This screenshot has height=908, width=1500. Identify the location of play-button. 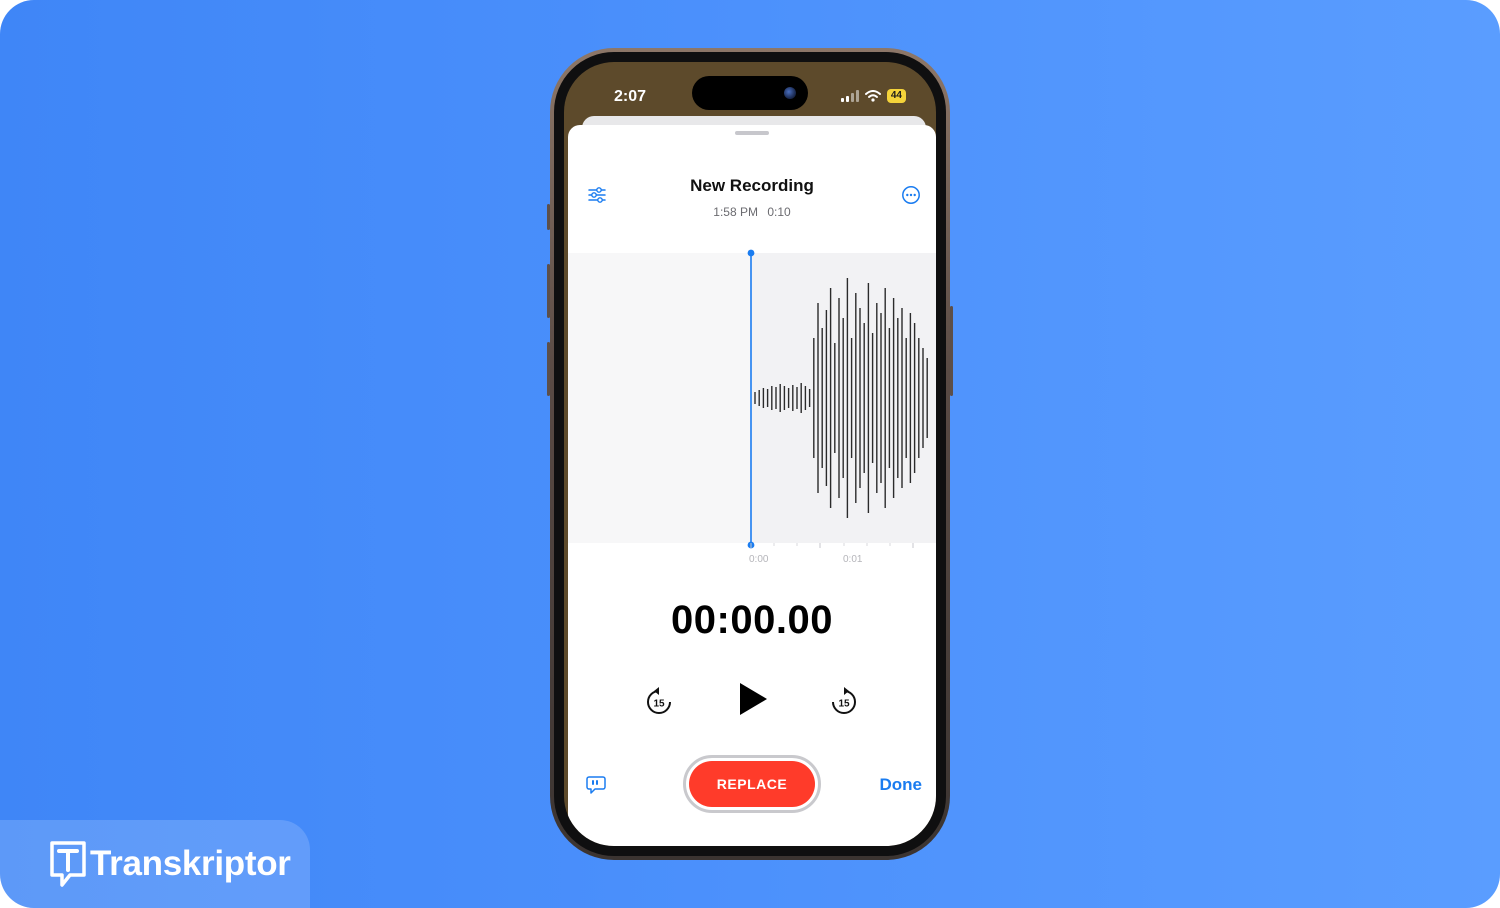
(753, 699).